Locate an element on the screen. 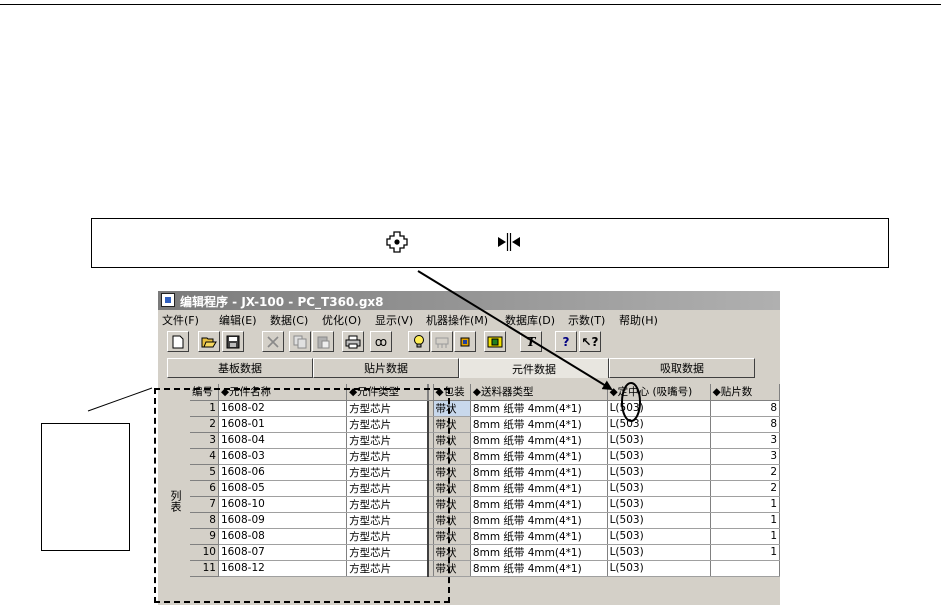  text-icon: T is located at coordinates (531, 341).